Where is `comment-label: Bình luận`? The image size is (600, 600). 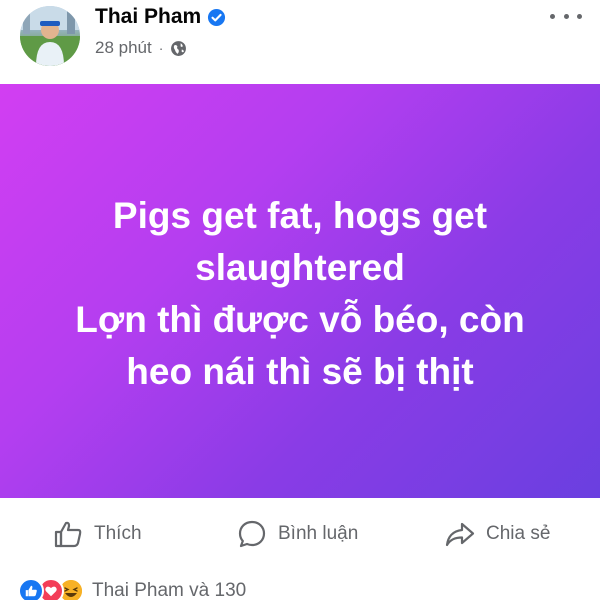 comment-label: Bình luận is located at coordinates (318, 533).